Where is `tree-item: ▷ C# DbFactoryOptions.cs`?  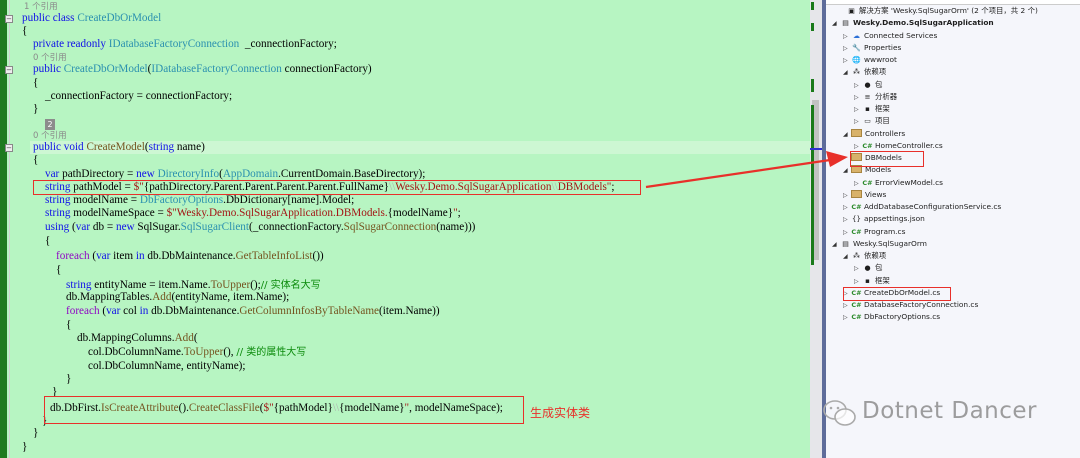
tree-item: ▷ C# DbFactoryOptions.cs is located at coordinates (891, 317).